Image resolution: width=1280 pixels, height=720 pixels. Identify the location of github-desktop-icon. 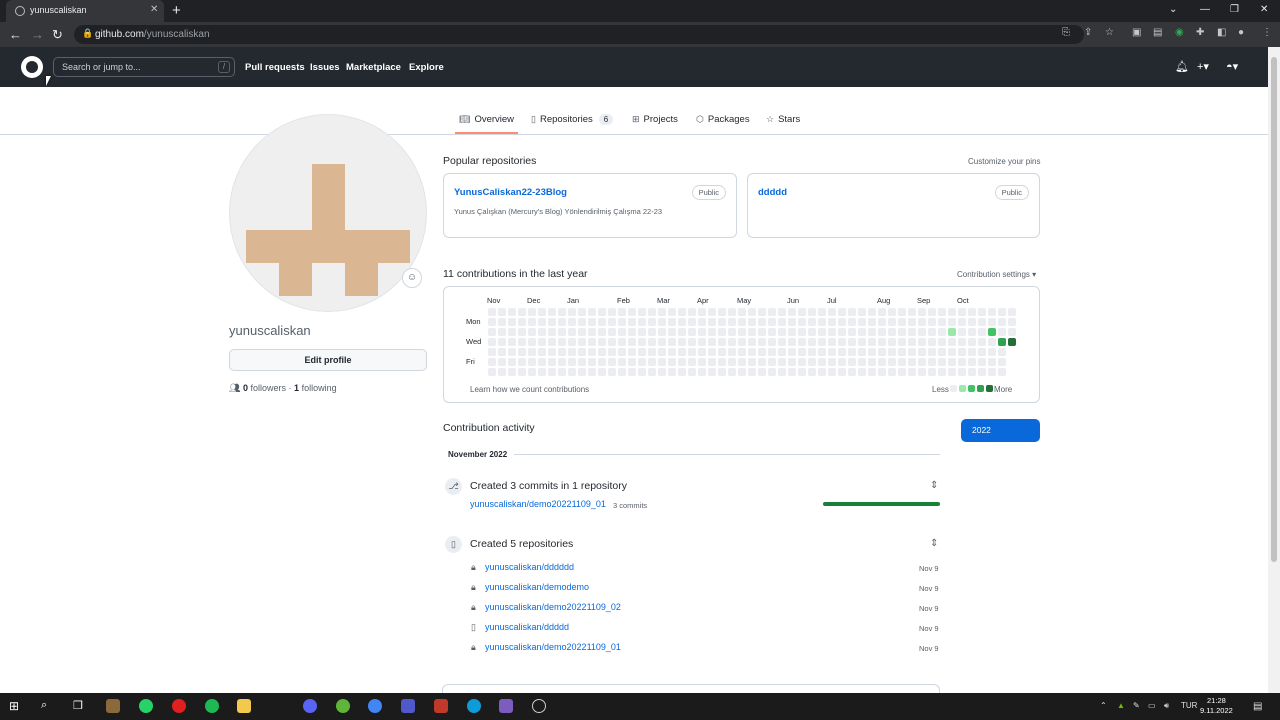
(539, 706).